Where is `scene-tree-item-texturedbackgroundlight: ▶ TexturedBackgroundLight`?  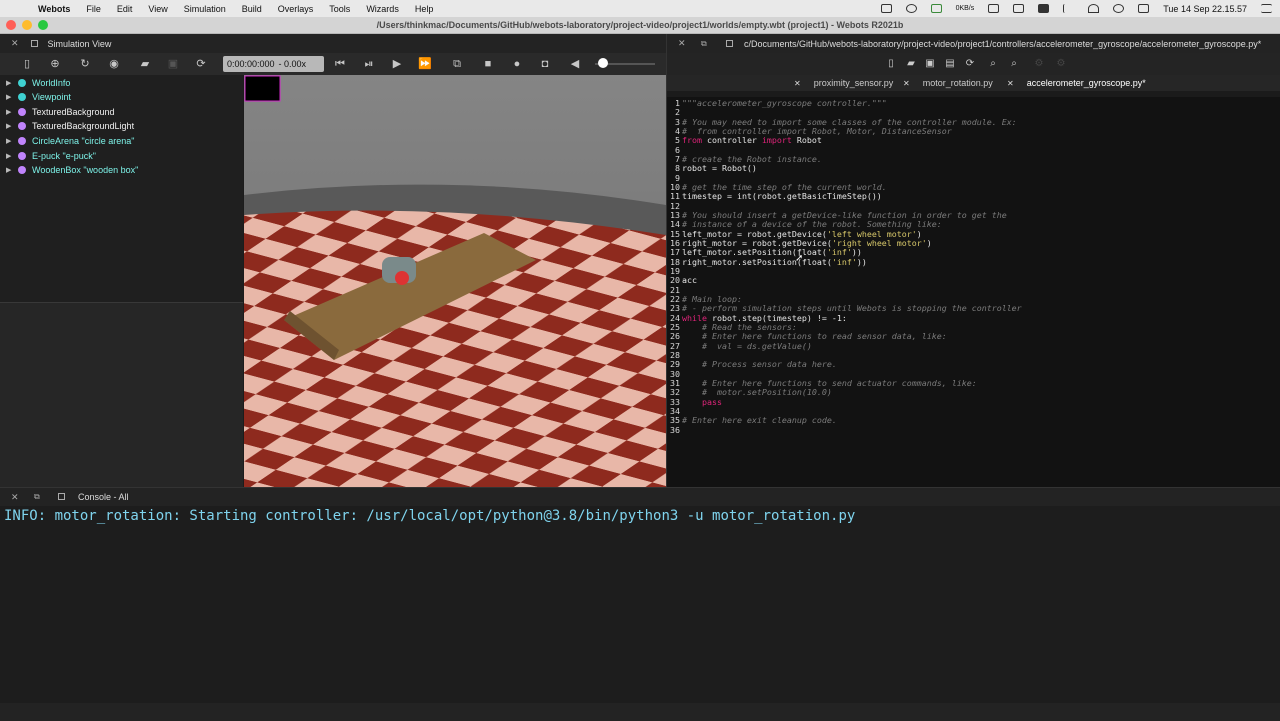
scene-tree-item-texturedbackgroundlight: ▶ TexturedBackgroundLight is located at coordinates (70, 126).